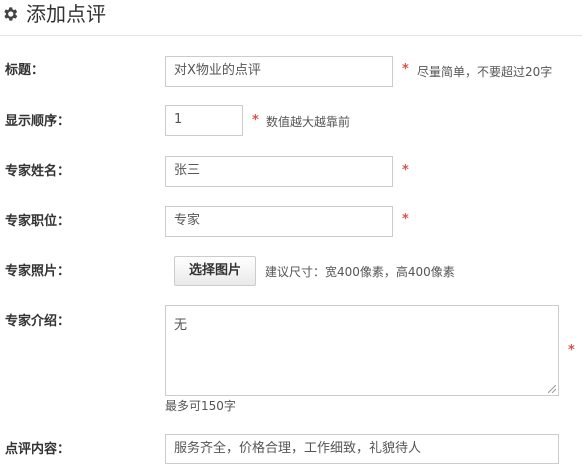 The width and height of the screenshot is (582, 464). What do you see at coordinates (405, 219) in the screenshot?
I see `expert-position-required-mark: *` at bounding box center [405, 219].